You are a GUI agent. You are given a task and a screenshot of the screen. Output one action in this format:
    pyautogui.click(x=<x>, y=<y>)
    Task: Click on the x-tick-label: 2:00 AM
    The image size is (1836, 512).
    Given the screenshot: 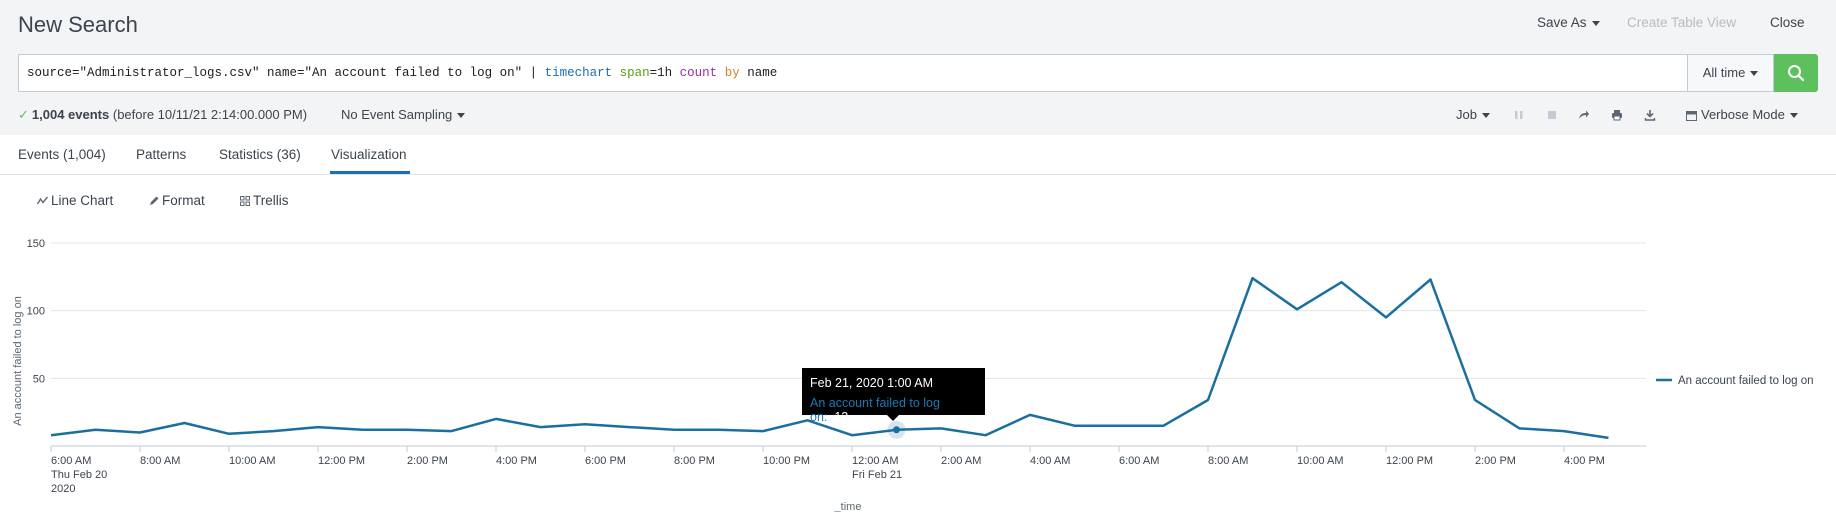 What is the action you would take?
    pyautogui.click(x=961, y=461)
    